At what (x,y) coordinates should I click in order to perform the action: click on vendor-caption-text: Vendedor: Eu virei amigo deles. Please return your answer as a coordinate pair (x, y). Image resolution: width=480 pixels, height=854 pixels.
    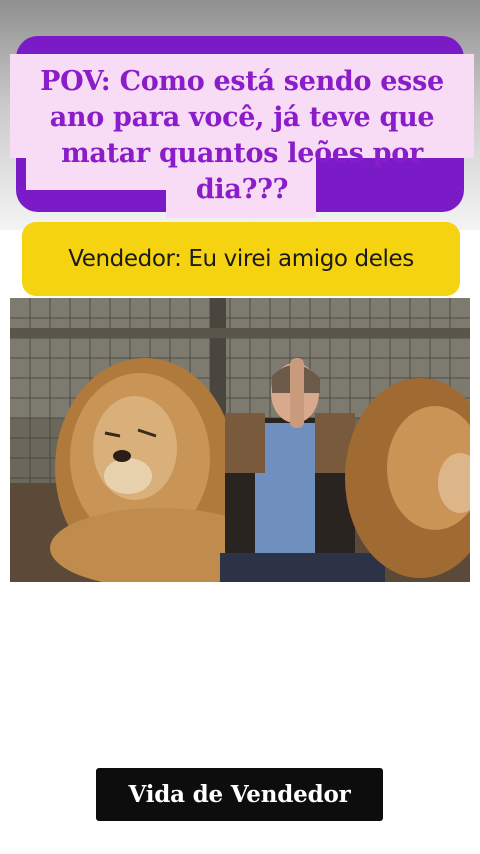
    Looking at the image, I should click on (241, 259).